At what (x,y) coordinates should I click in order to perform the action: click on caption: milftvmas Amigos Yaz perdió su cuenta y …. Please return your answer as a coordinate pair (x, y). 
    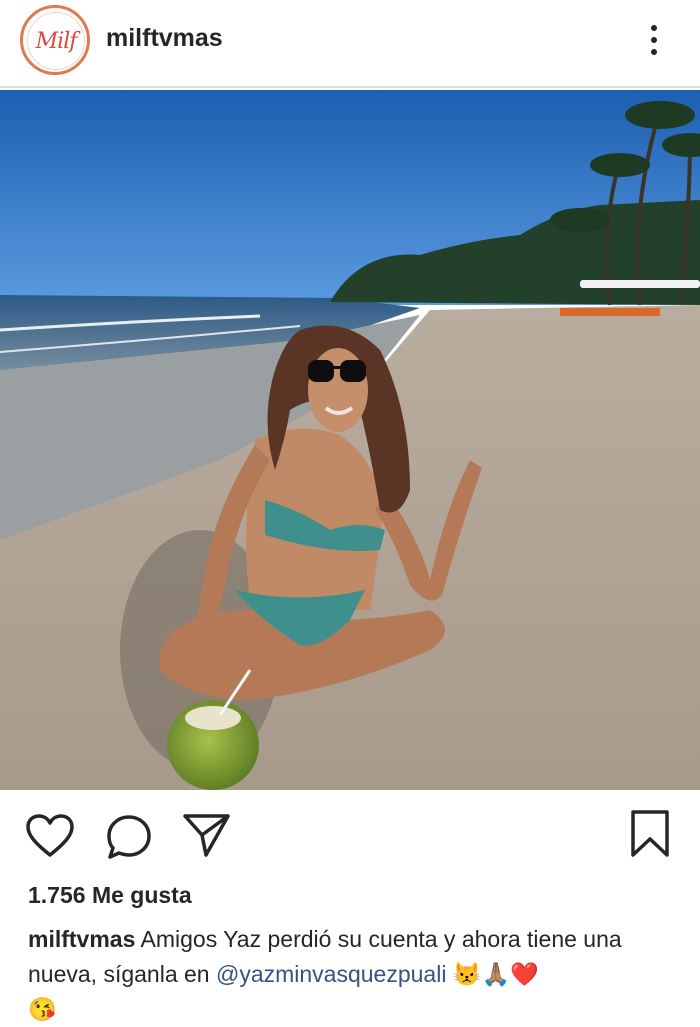
    Looking at the image, I should click on (353, 974).